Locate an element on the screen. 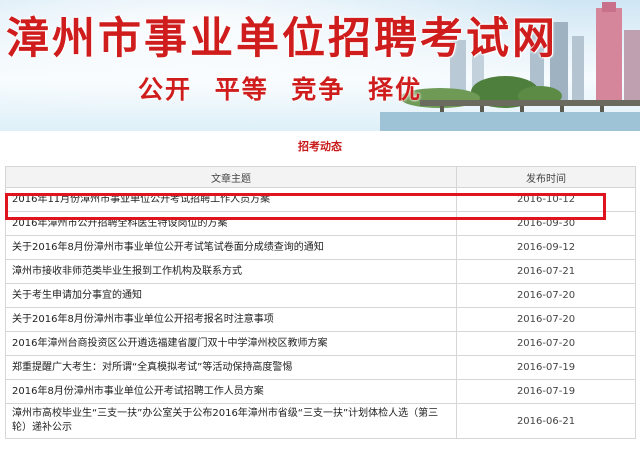  site-title: 漳州市事业单位招聘考试网 is located at coordinates (282, 39).